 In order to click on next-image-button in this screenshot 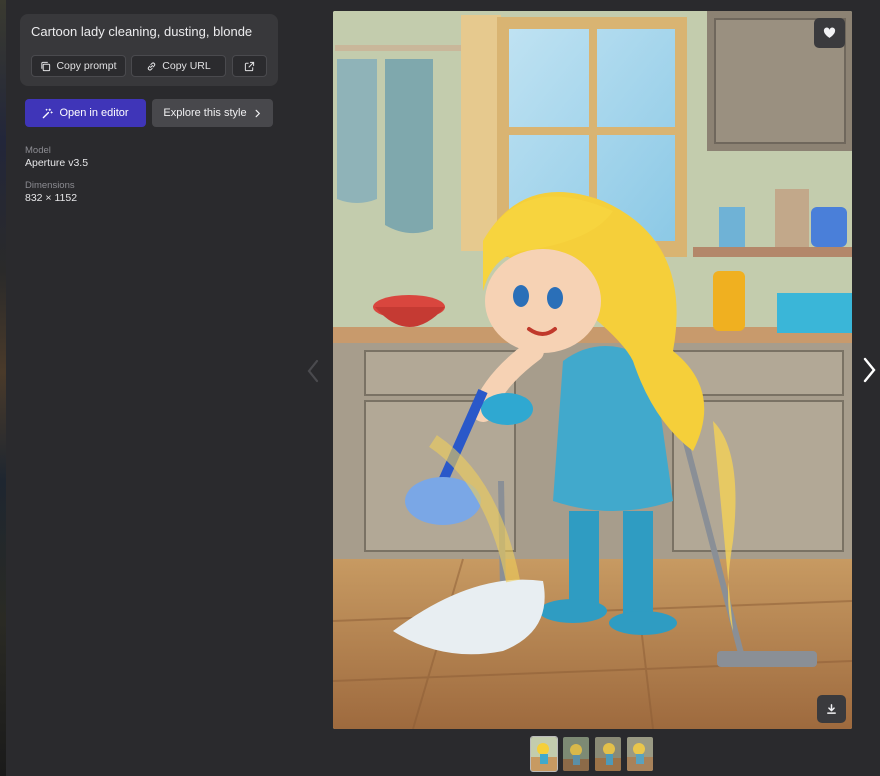, I will do `click(869, 370)`.